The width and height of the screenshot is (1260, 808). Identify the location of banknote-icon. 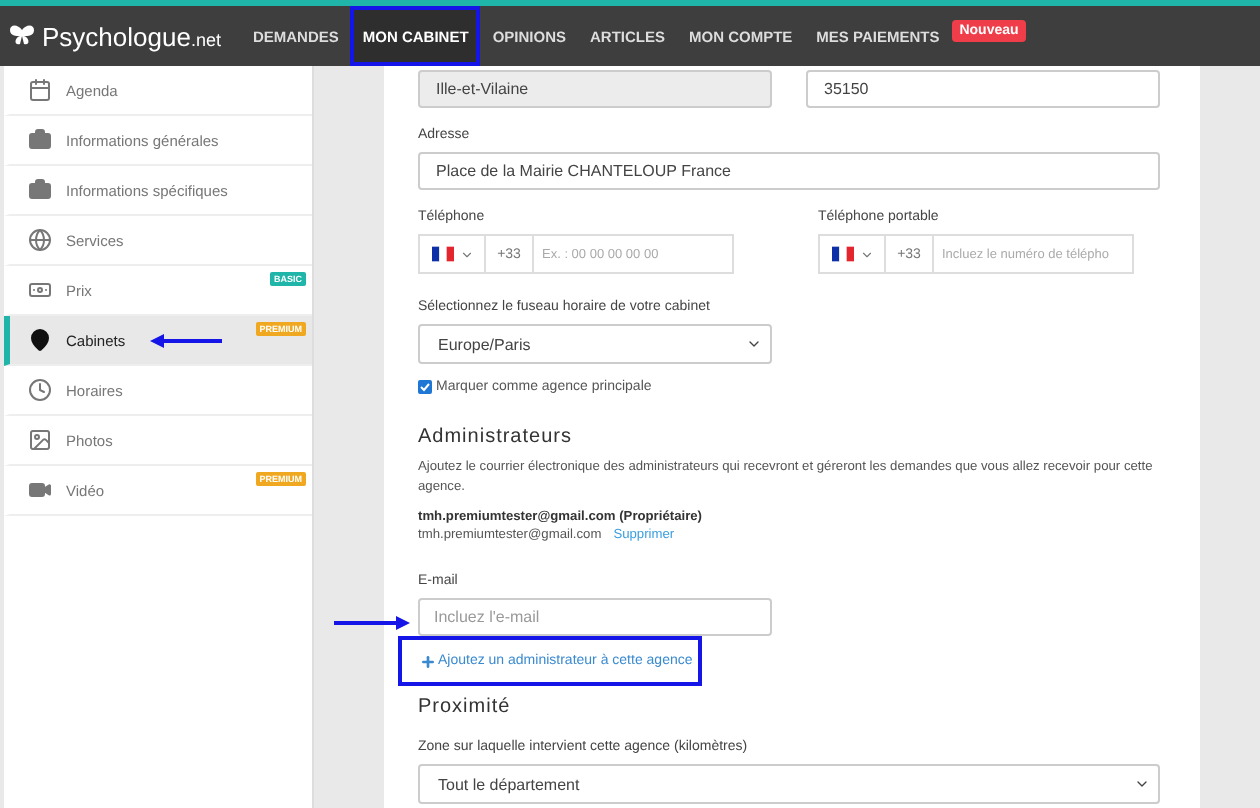
(40, 290).